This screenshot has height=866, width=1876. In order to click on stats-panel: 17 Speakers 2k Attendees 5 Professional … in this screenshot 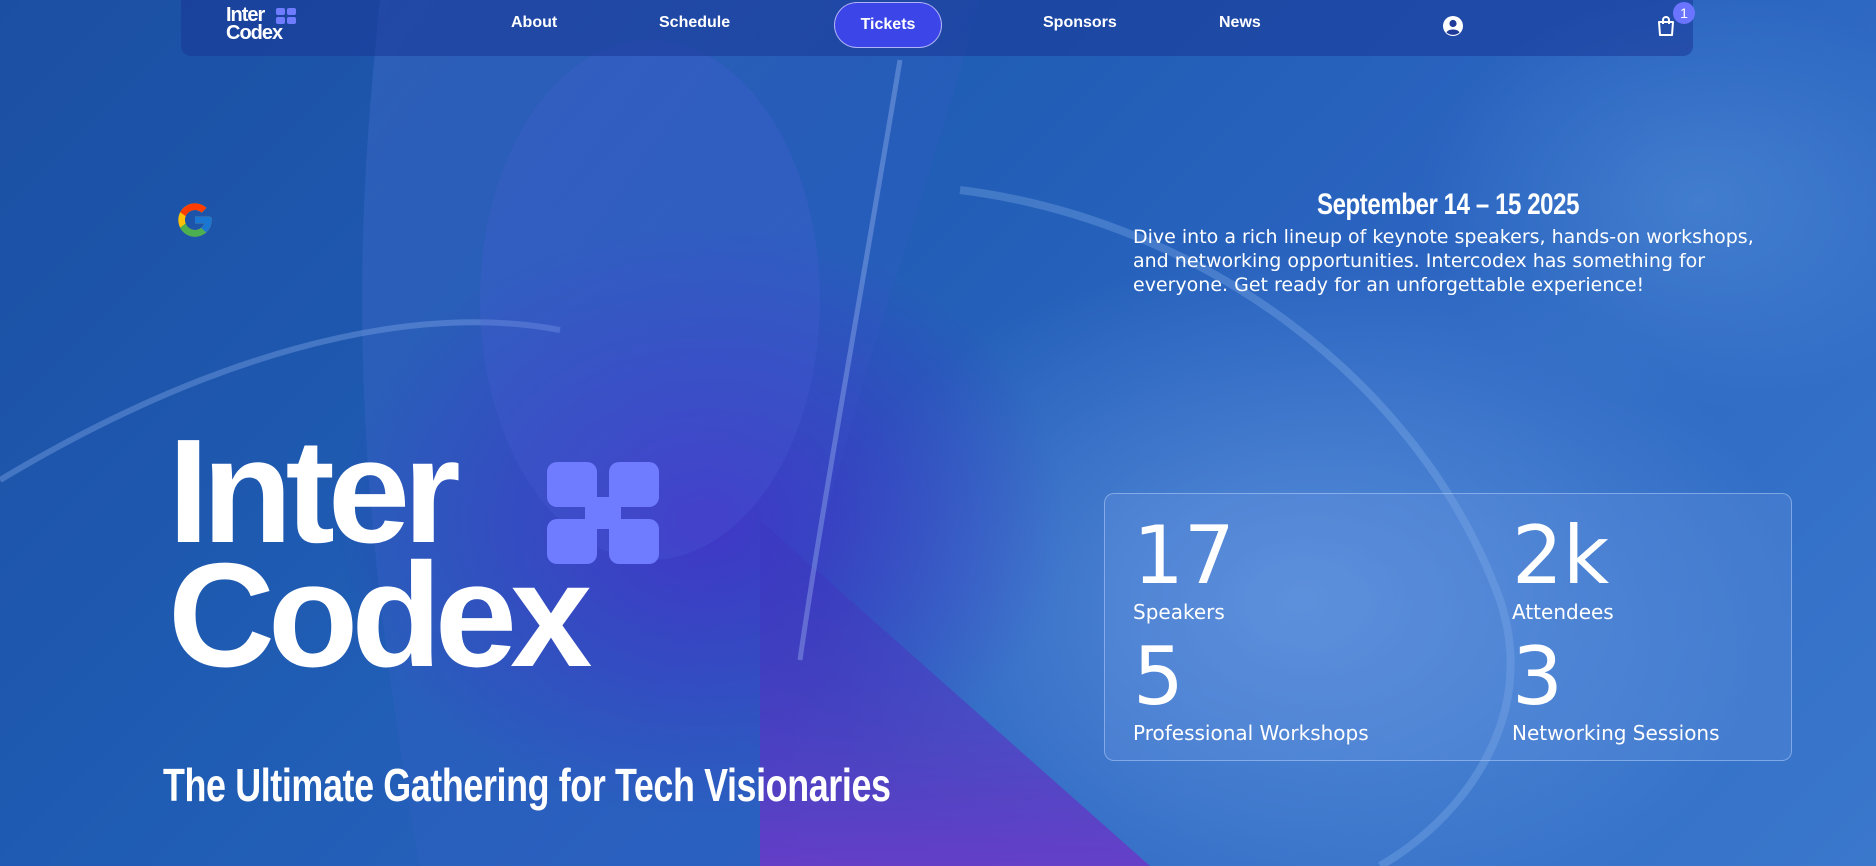, I will do `click(1448, 627)`.